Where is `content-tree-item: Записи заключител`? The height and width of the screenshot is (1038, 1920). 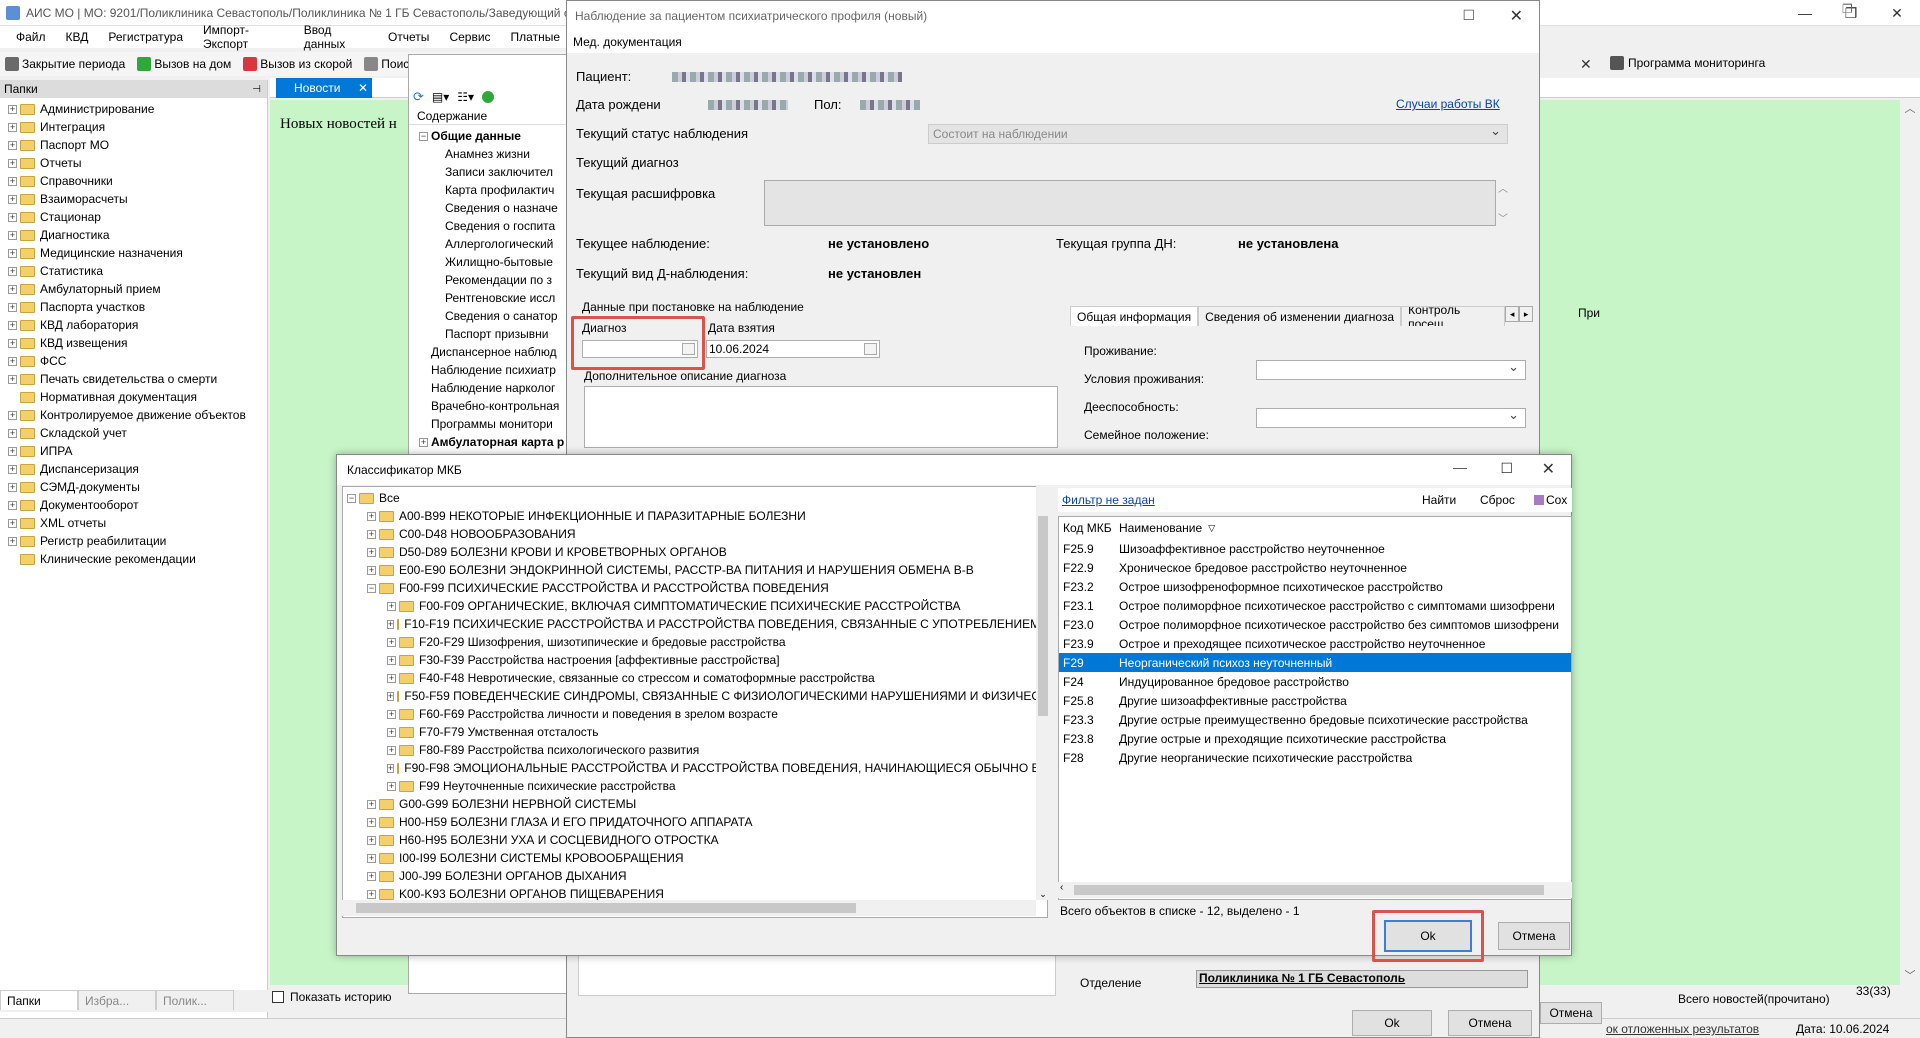
content-tree-item: Записи заключител is located at coordinates (493, 172).